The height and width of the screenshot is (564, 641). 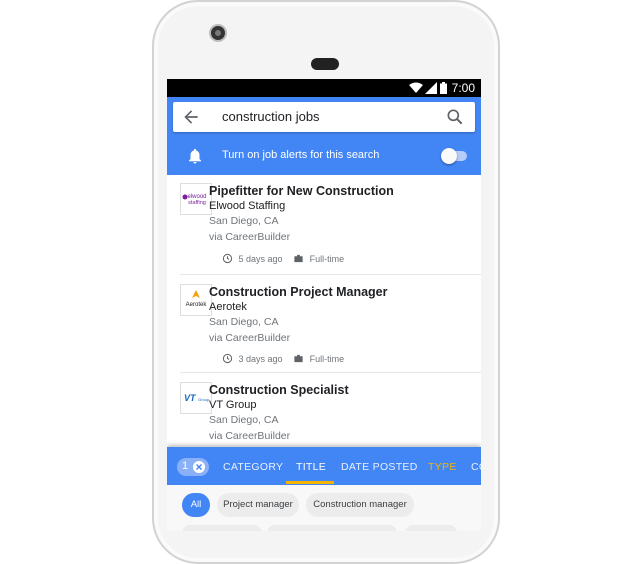 I want to click on company-logo: elwood staffing, so click(x=196, y=199).